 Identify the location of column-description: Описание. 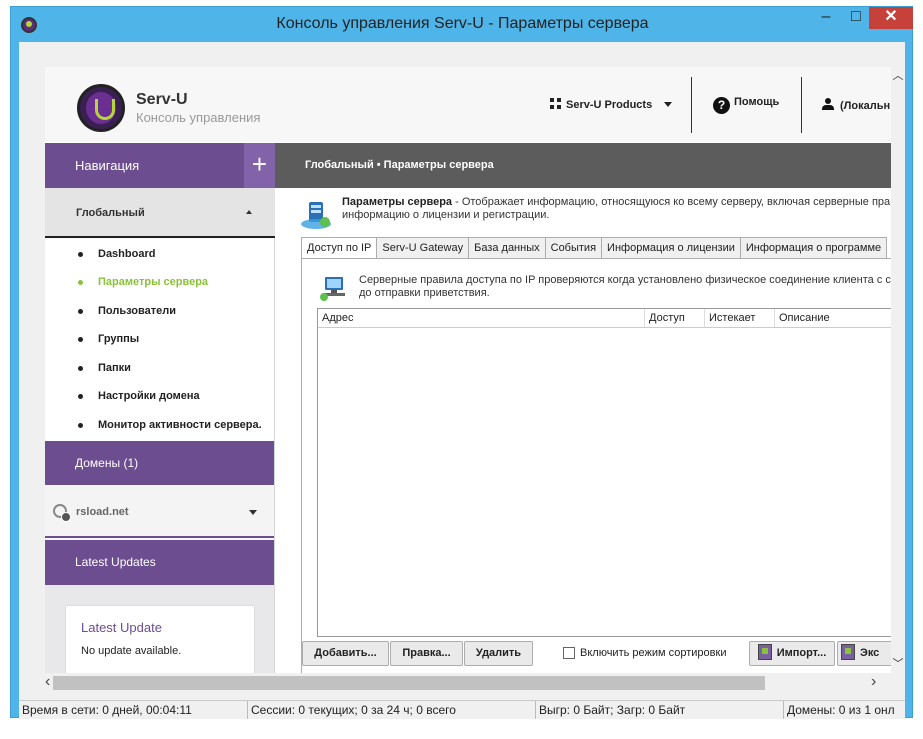
(833, 318).